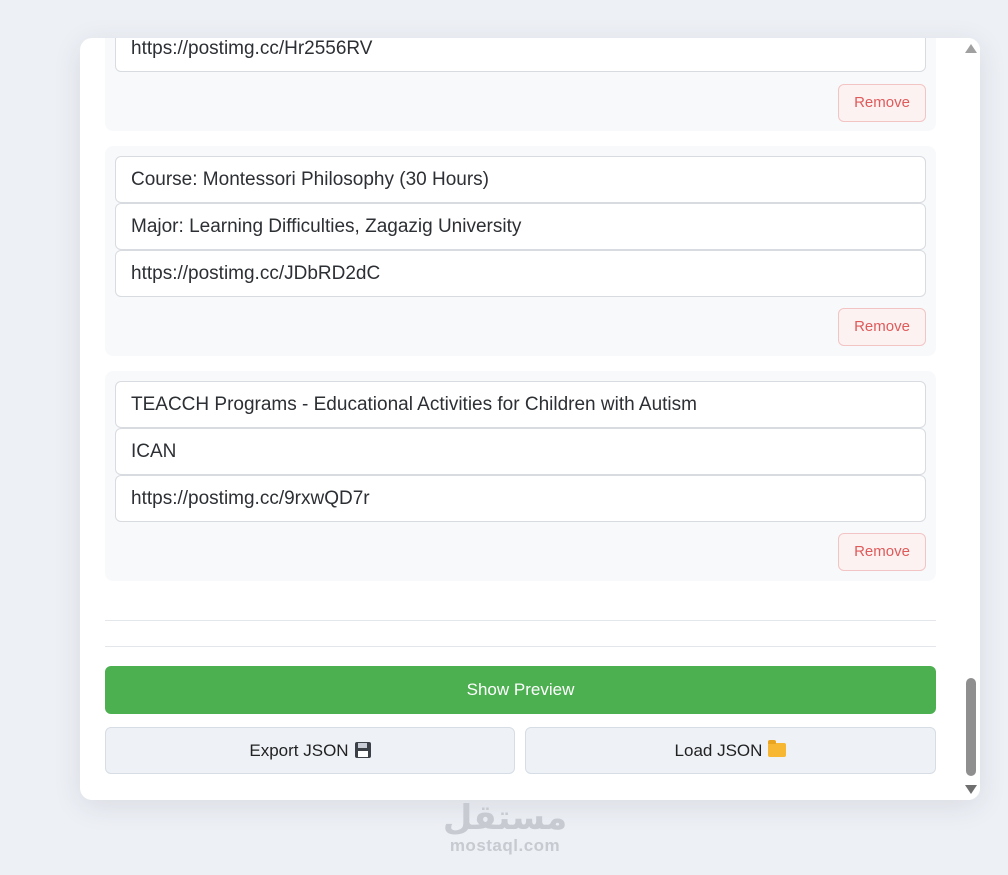  Describe the element at coordinates (777, 748) in the screenshot. I see `folder-icon` at that location.